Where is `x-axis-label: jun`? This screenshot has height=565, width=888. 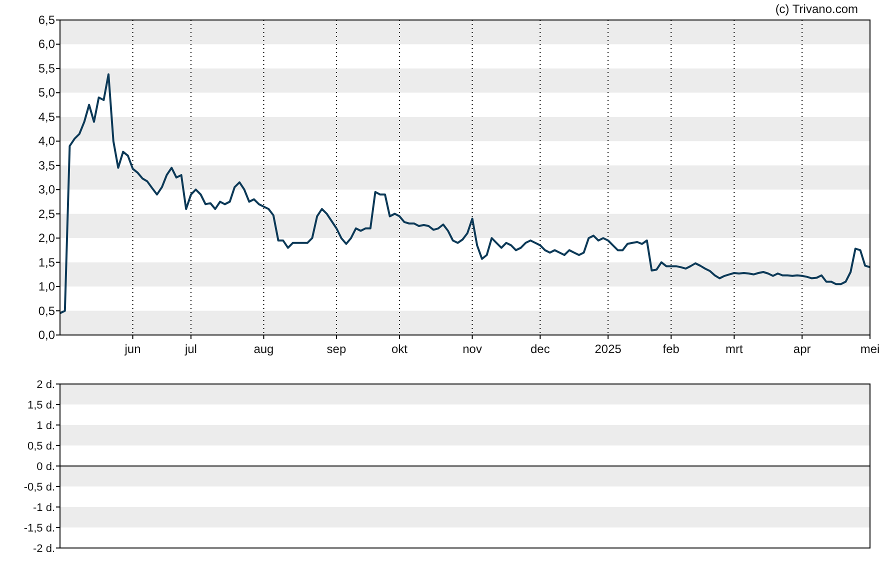
x-axis-label: jun is located at coordinates (132, 349).